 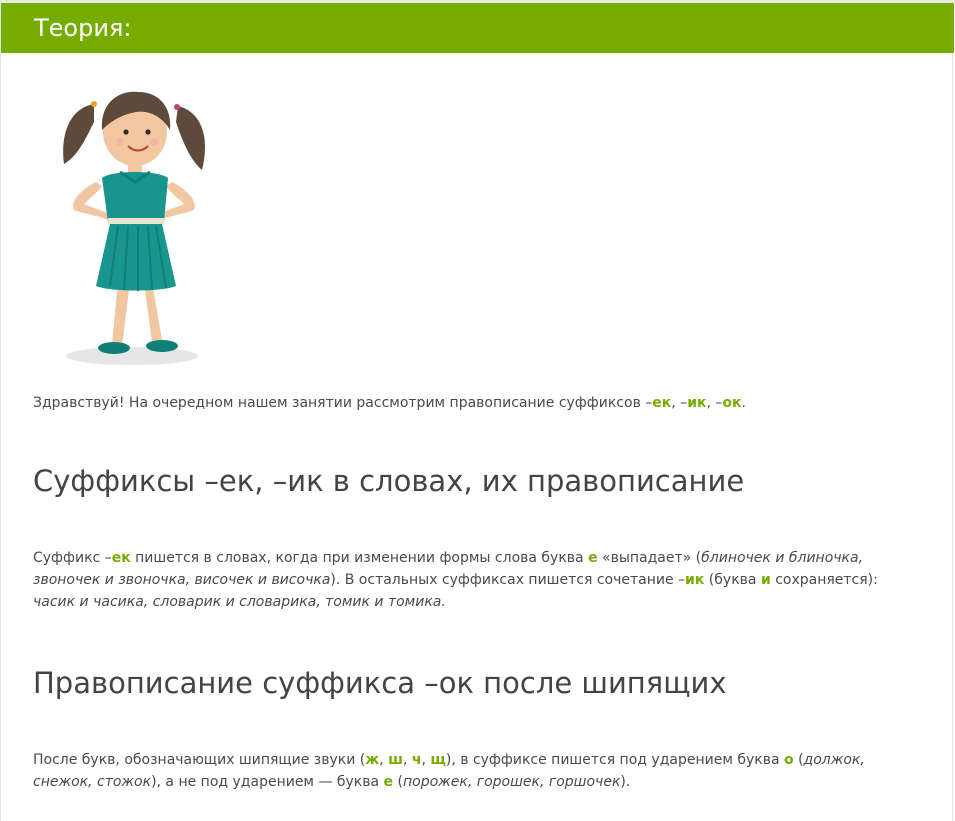 What do you see at coordinates (765, 580) in the screenshot?
I see `letter-i: и` at bounding box center [765, 580].